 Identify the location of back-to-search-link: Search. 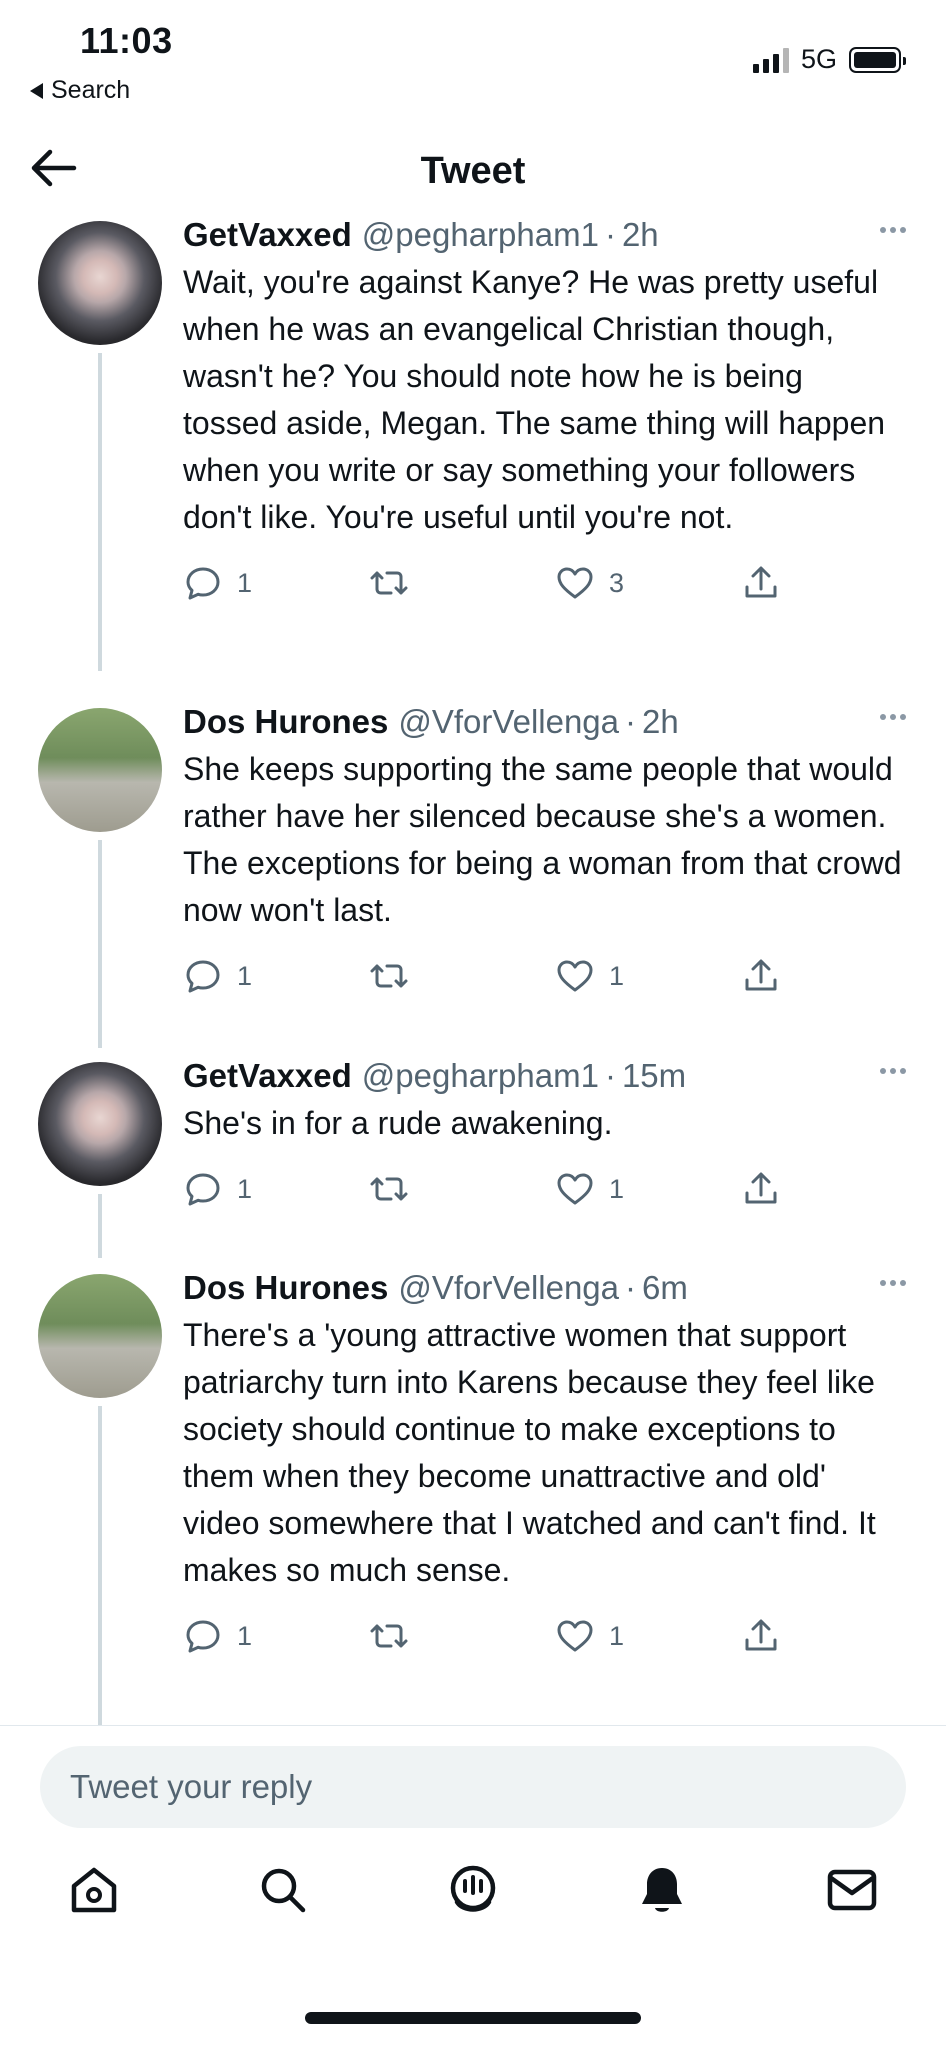
(80, 90).